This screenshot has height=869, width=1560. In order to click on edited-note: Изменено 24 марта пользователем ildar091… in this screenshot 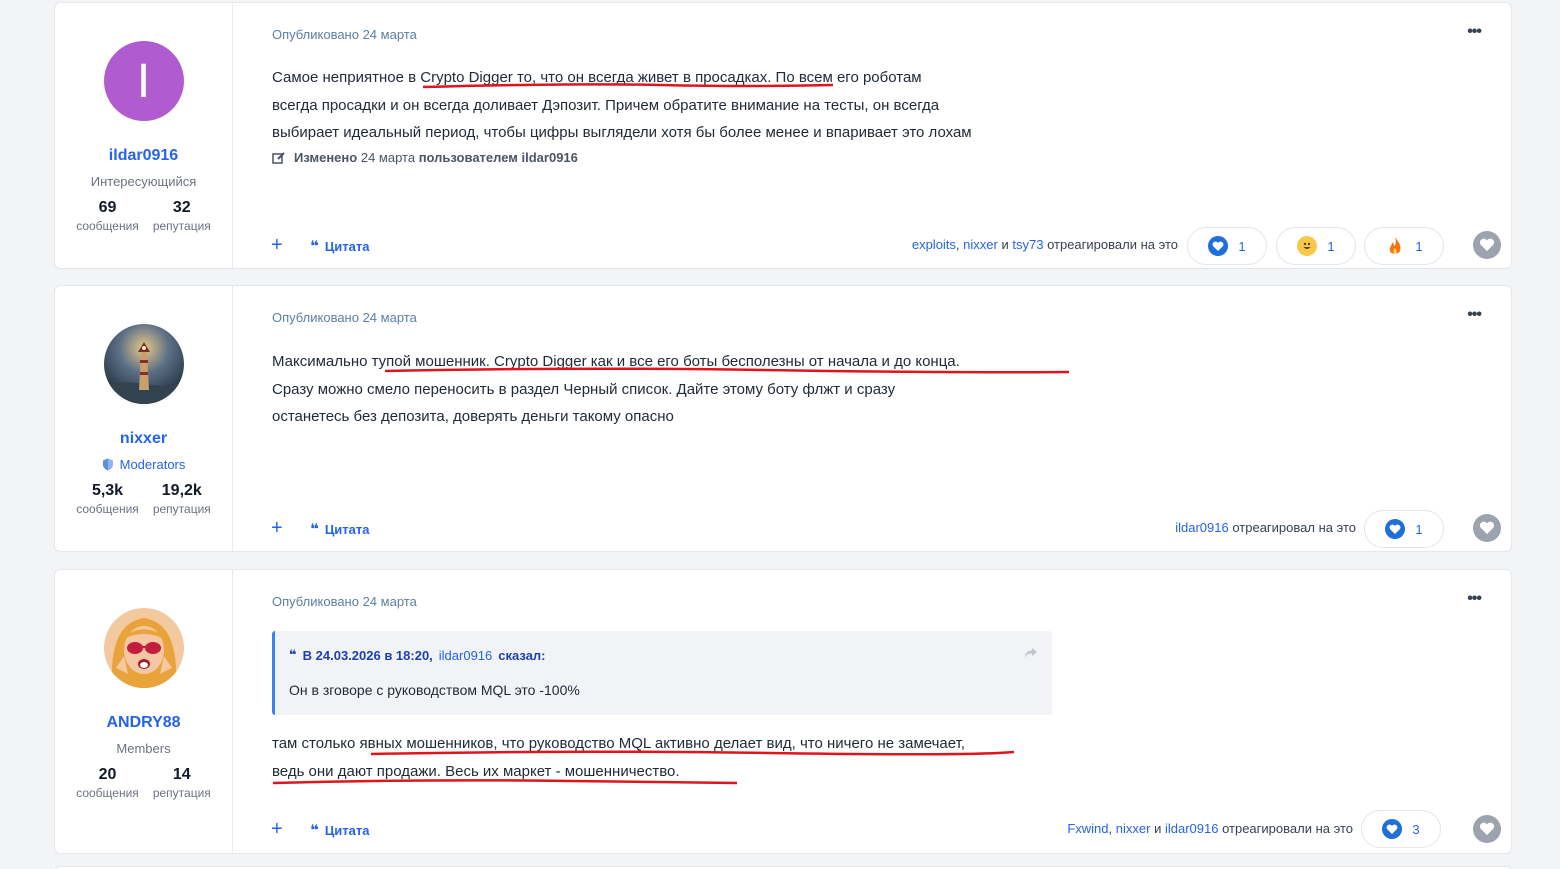, I will do `click(425, 157)`.